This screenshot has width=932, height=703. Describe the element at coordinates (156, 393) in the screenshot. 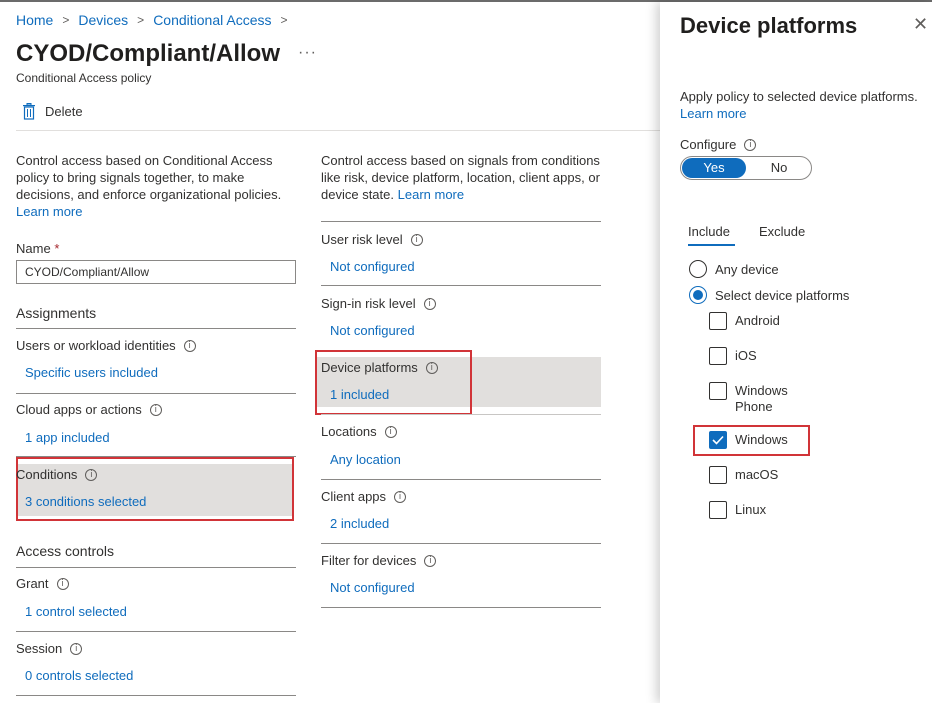

I see `users-divider` at that location.